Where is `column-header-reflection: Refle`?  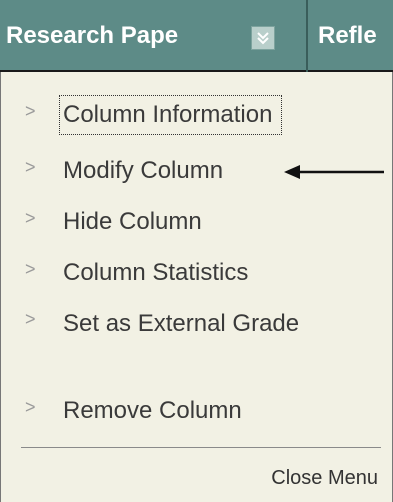
column-header-reflection: Refle is located at coordinates (355, 36).